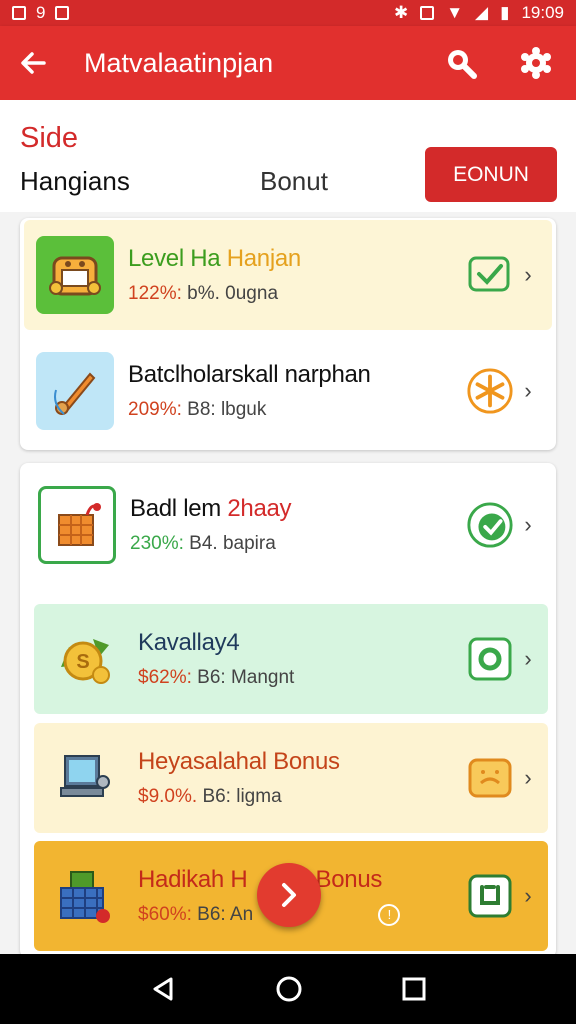 The height and width of the screenshot is (1024, 576). I want to click on bonus-button: EONUN, so click(491, 174).